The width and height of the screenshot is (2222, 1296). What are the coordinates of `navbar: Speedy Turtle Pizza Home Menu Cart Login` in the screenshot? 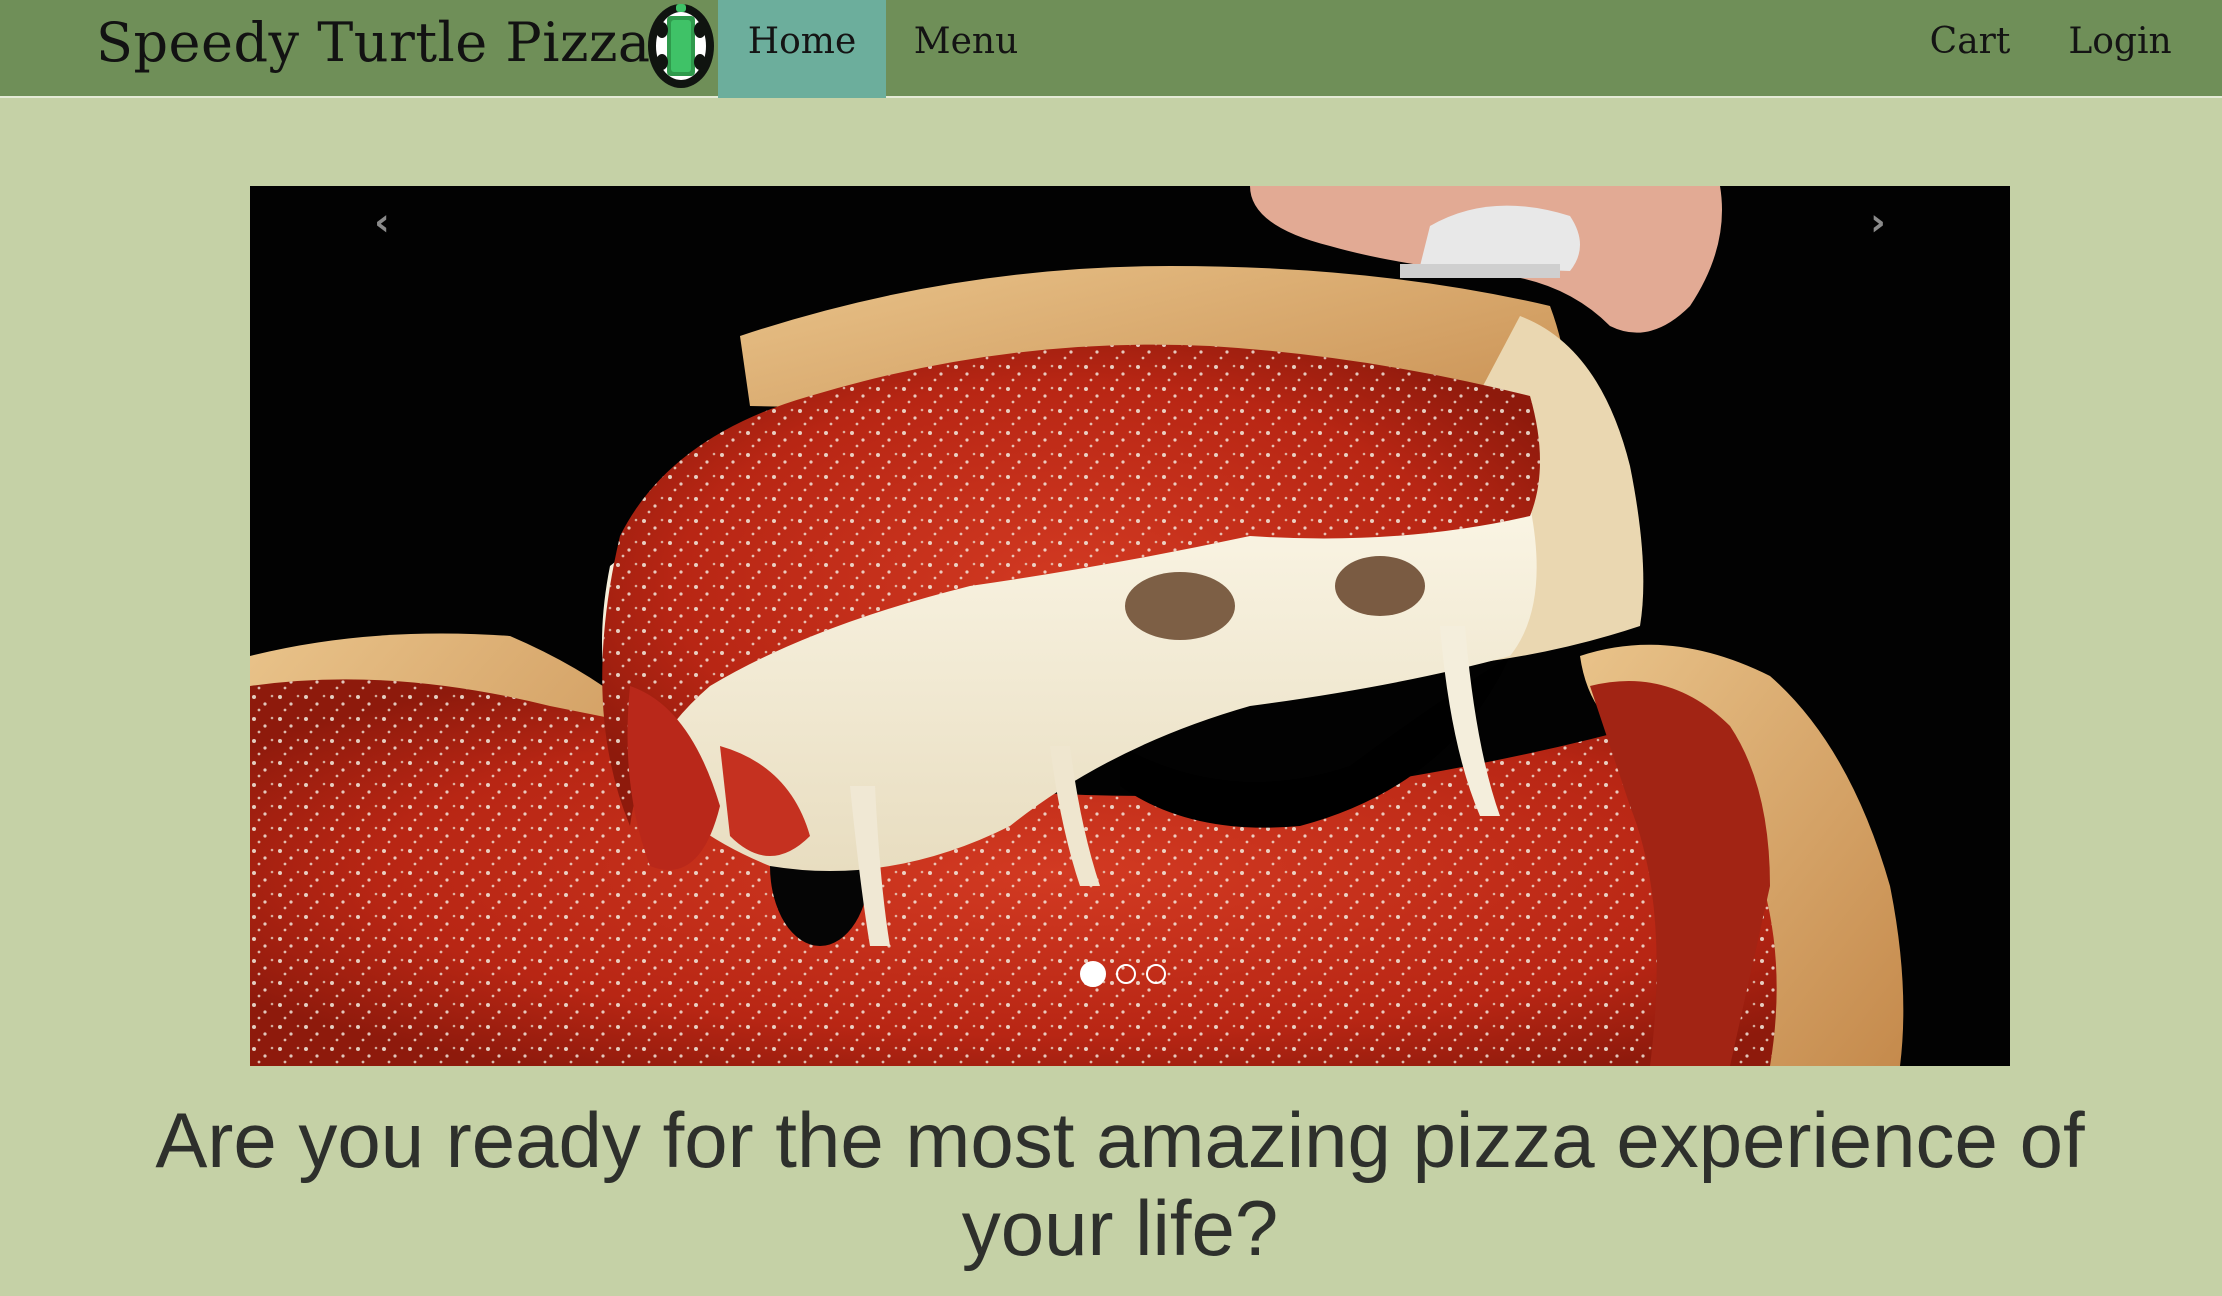 It's located at (1111, 49).